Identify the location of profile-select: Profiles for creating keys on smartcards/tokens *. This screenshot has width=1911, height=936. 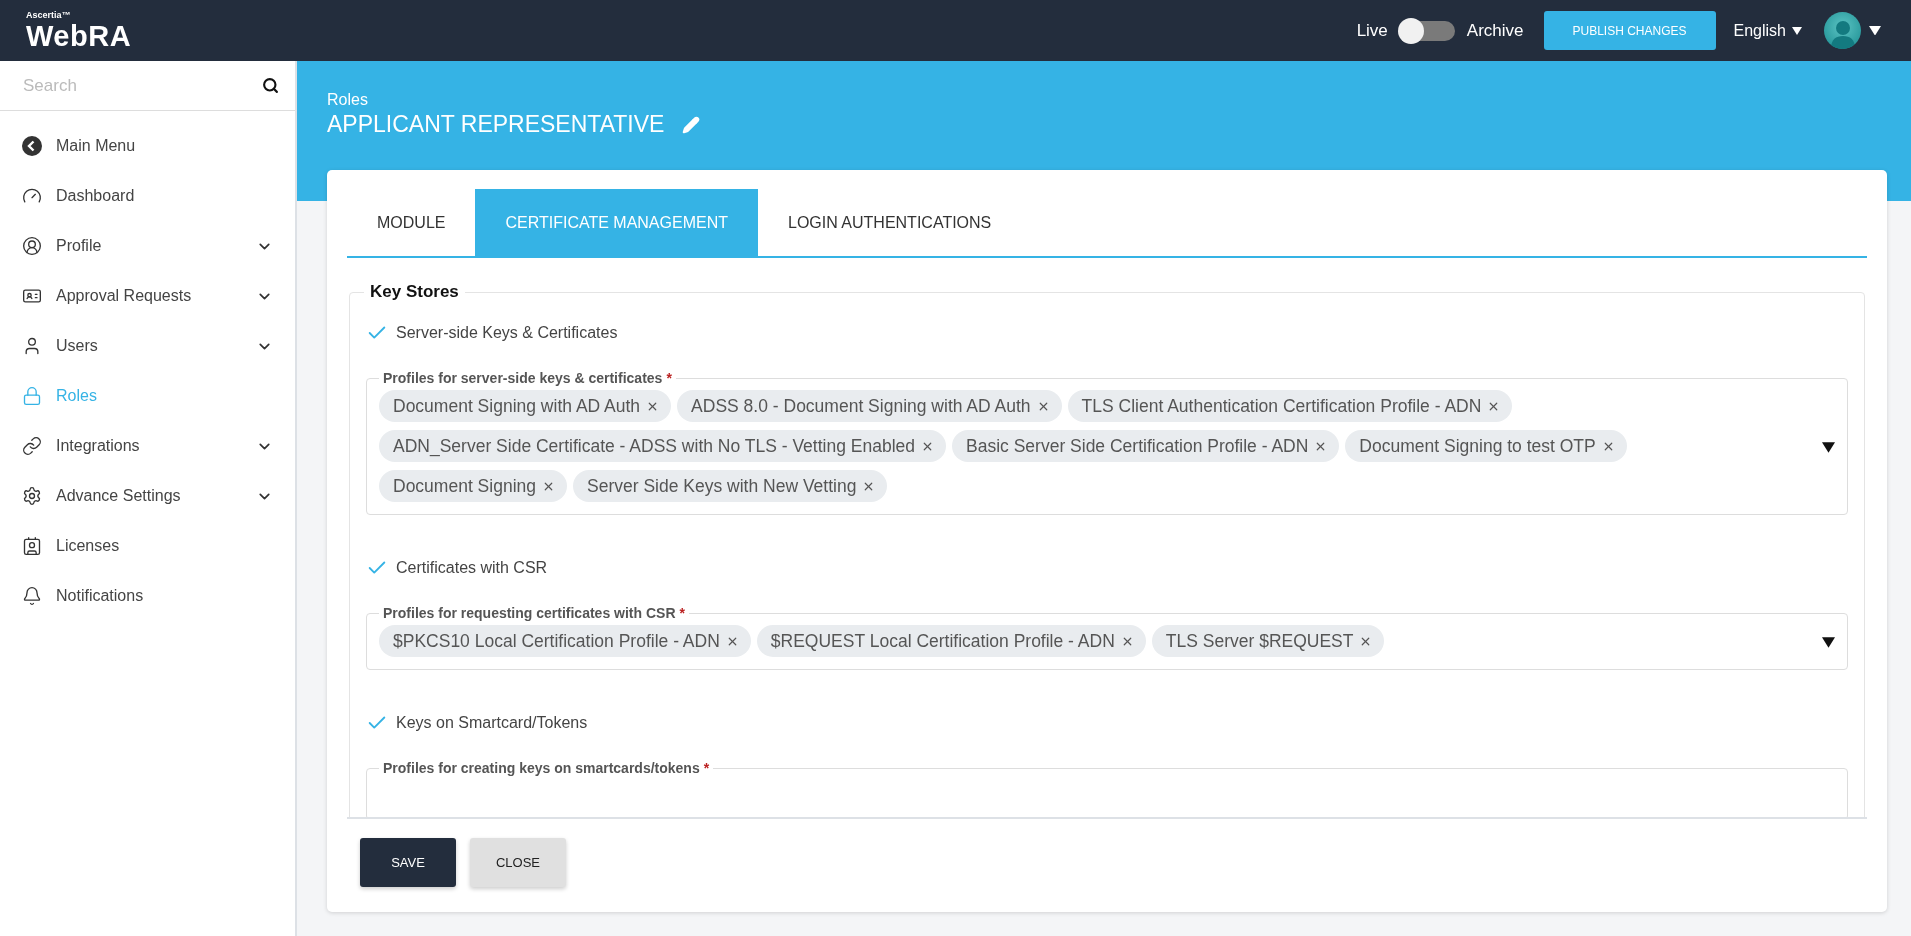
(1107, 788).